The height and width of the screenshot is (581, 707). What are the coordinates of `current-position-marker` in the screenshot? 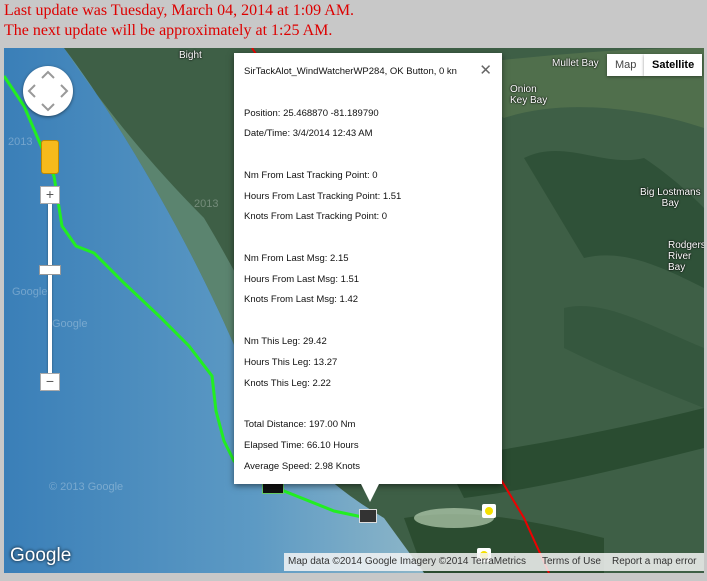 It's located at (368, 516).